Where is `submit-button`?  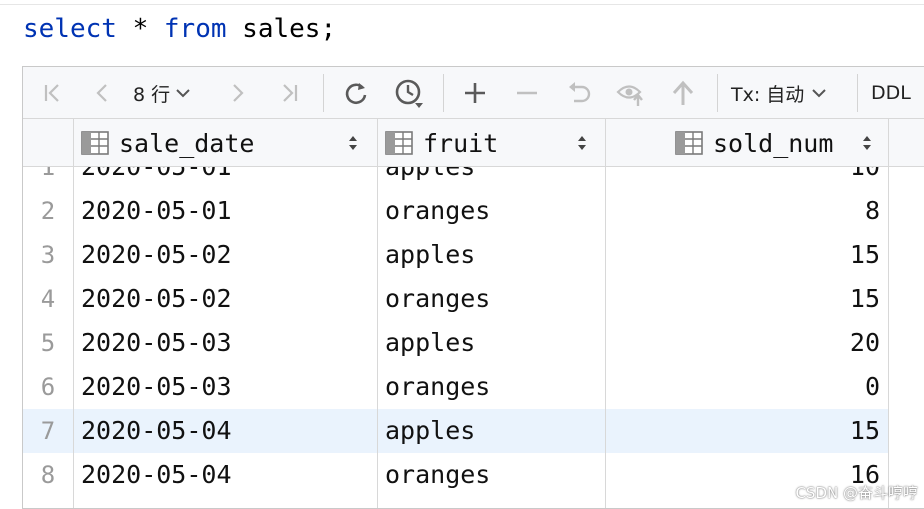
submit-button is located at coordinates (683, 93).